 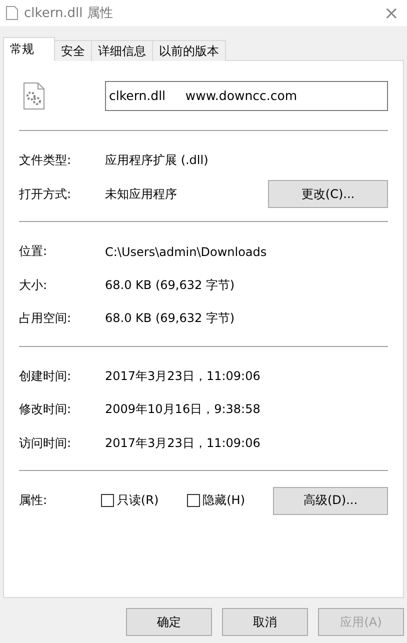 What do you see at coordinates (73, 50) in the screenshot?
I see `tab: 安全` at bounding box center [73, 50].